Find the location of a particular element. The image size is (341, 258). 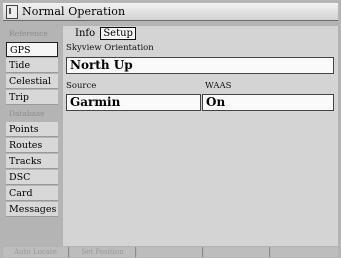

waas-field: On is located at coordinates (268, 102).